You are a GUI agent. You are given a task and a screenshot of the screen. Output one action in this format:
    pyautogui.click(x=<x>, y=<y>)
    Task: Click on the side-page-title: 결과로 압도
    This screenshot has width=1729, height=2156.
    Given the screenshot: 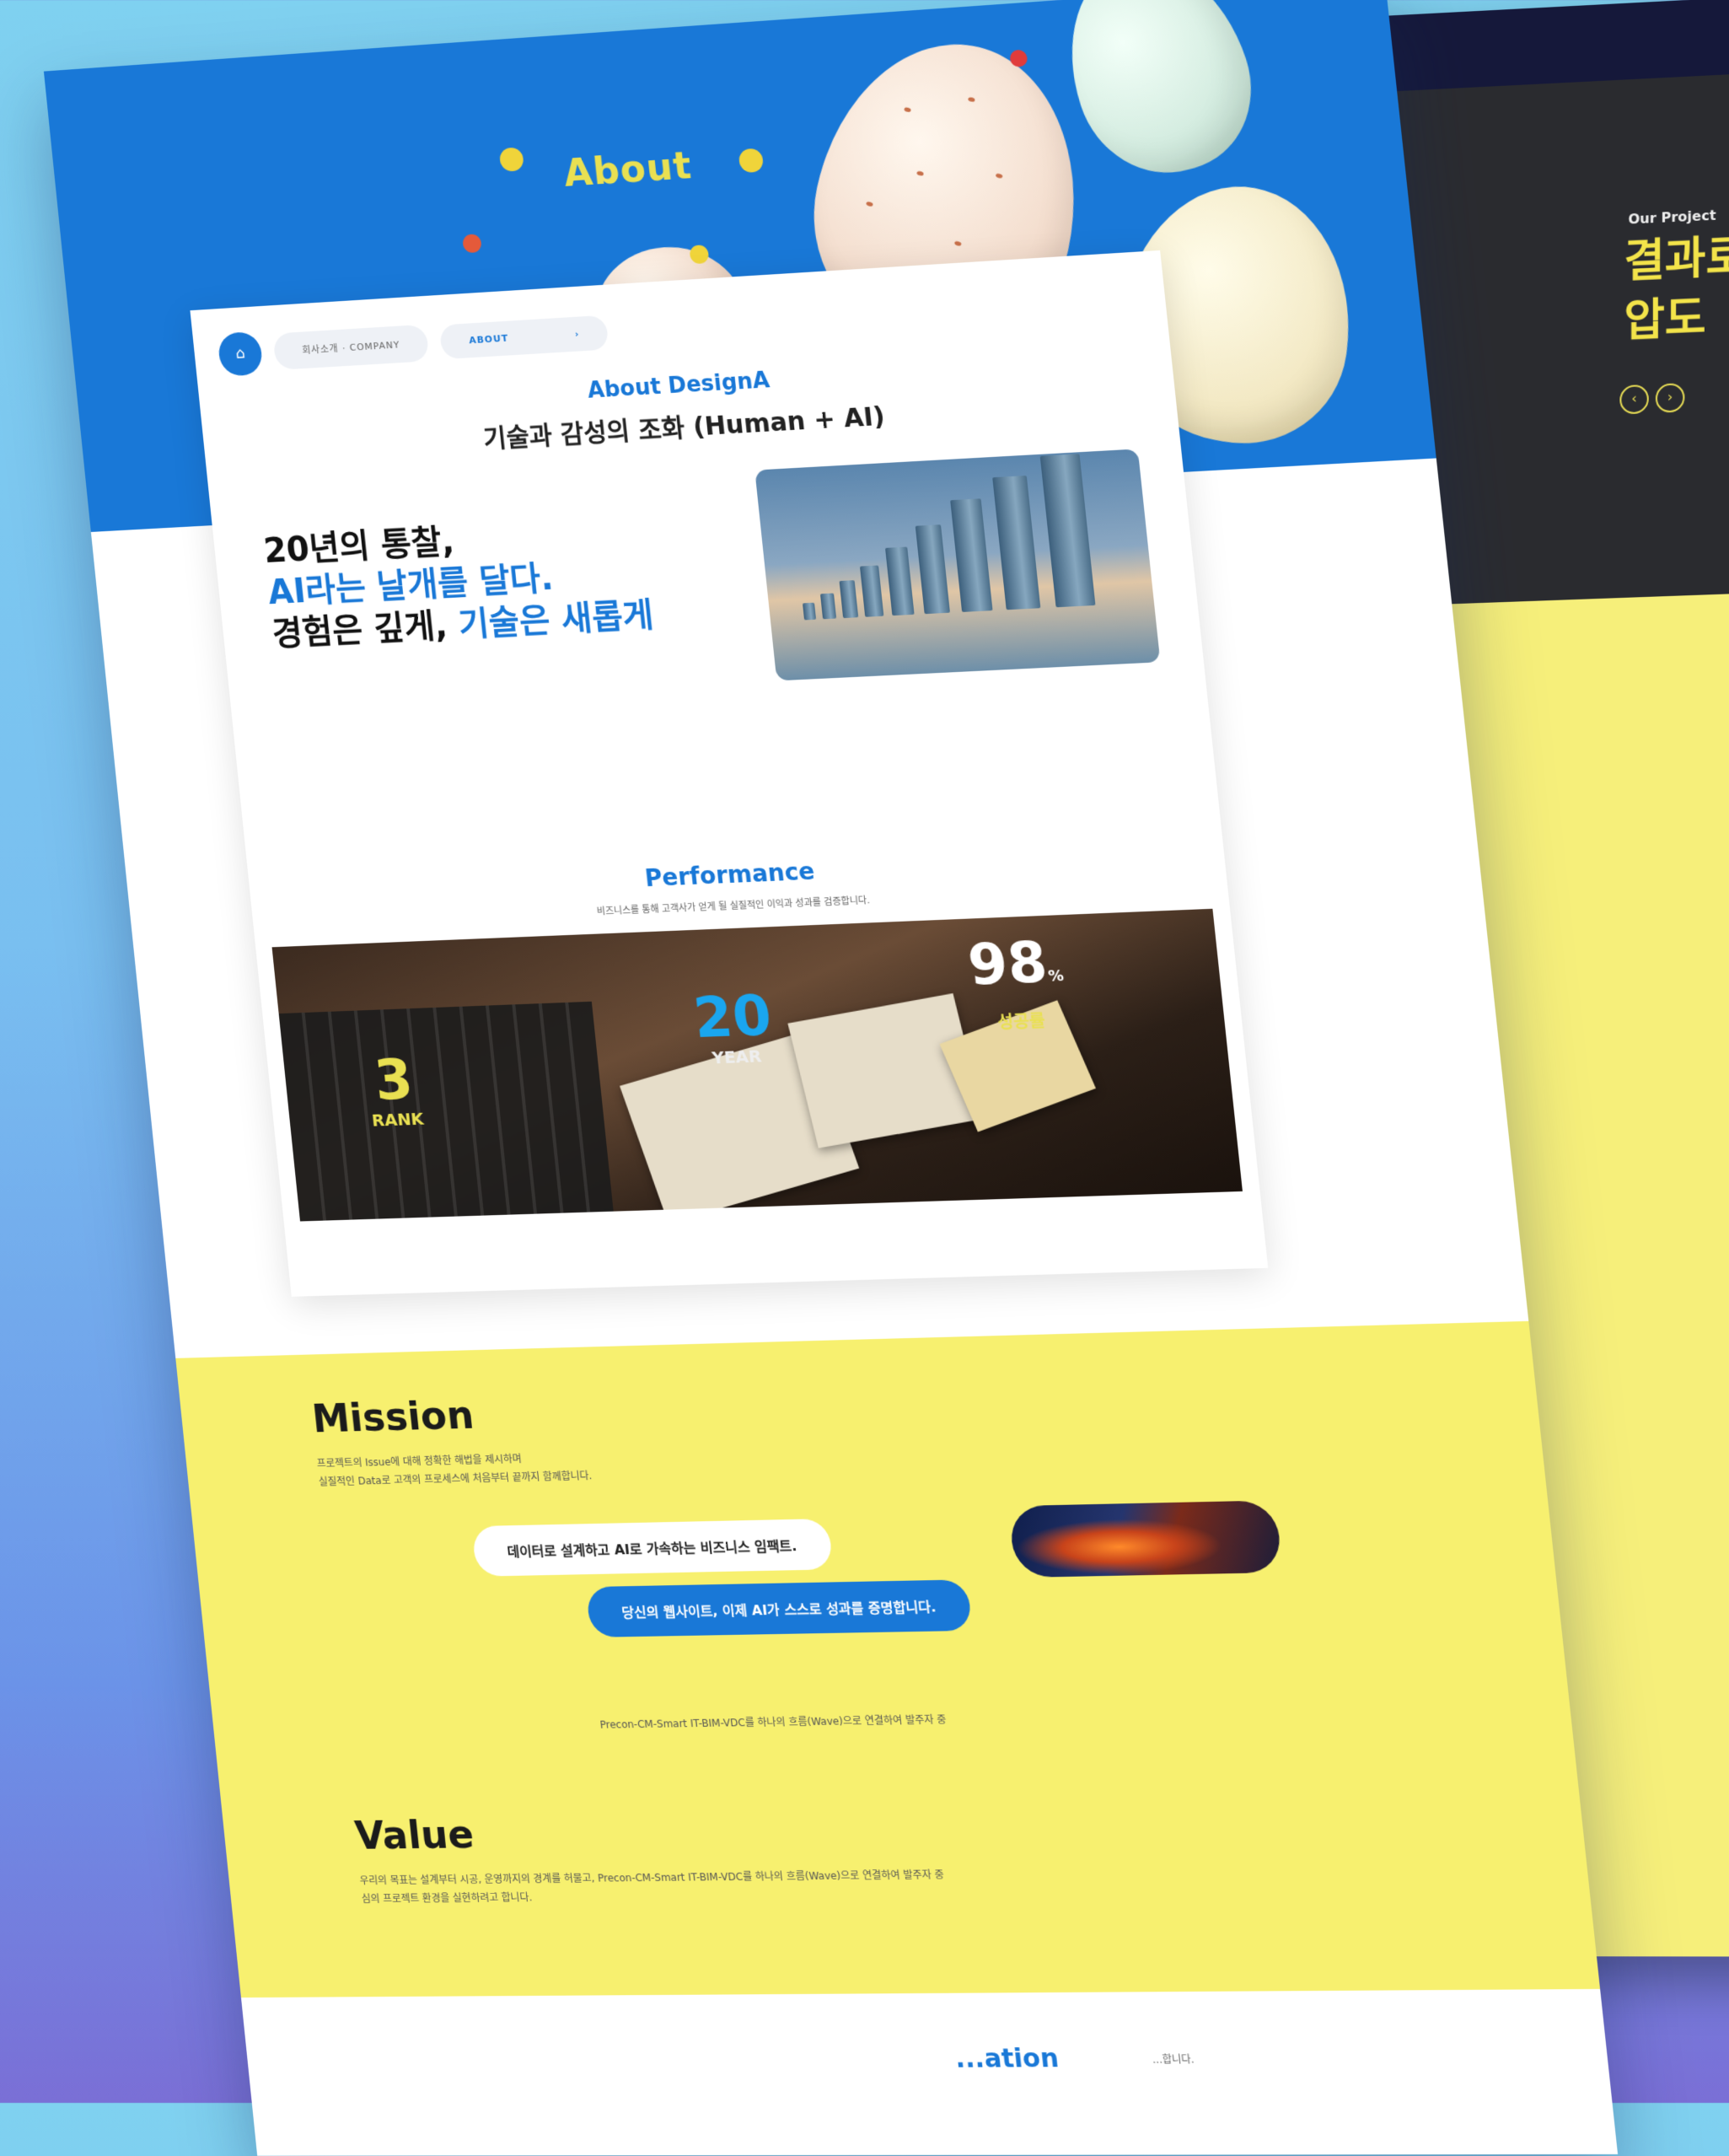 What is the action you would take?
    pyautogui.click(x=1676, y=284)
    